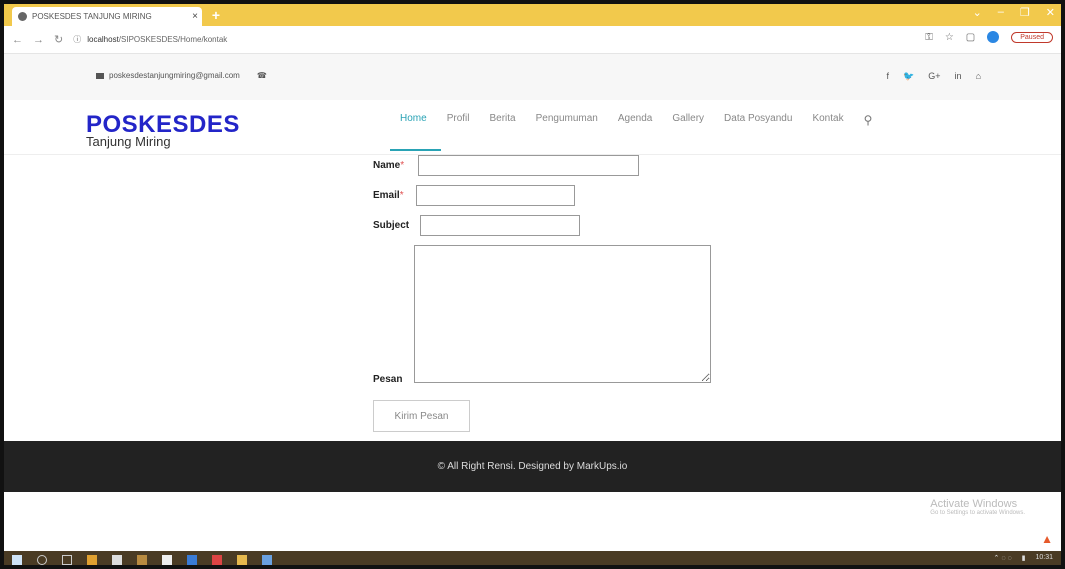 Image resolution: width=1065 pixels, height=569 pixels. I want to click on tab-strip: POSKESDES TANJUNG MIRING × + ⌄ – ❐ ✕, so click(532, 15).